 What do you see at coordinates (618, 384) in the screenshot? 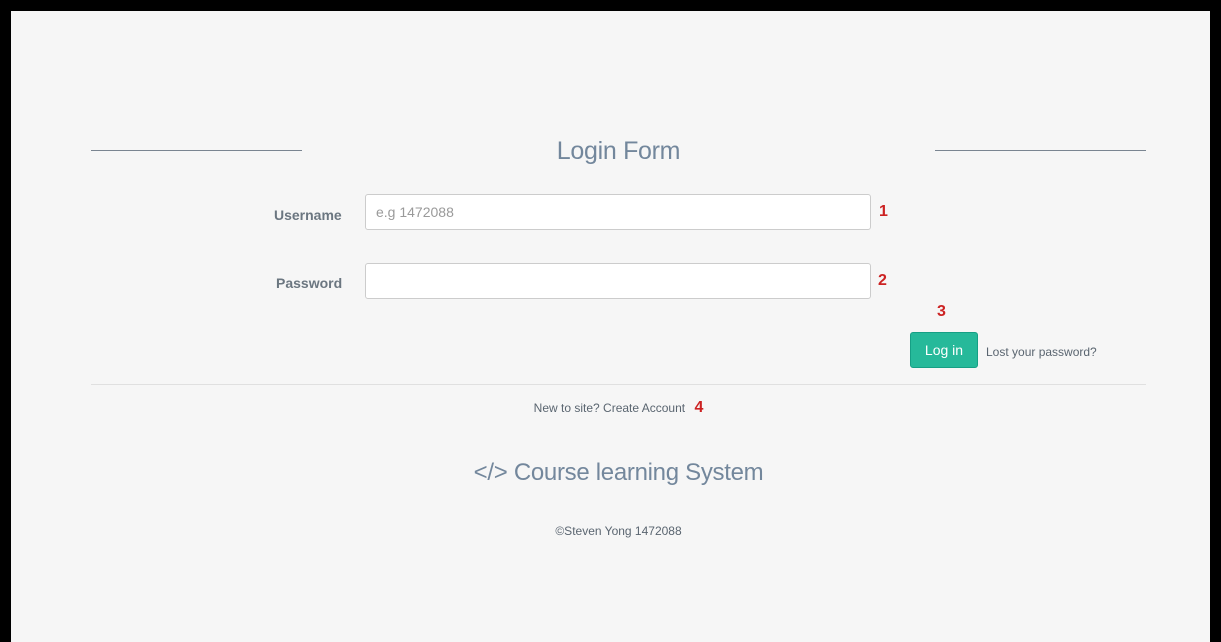
I see `separator` at bounding box center [618, 384].